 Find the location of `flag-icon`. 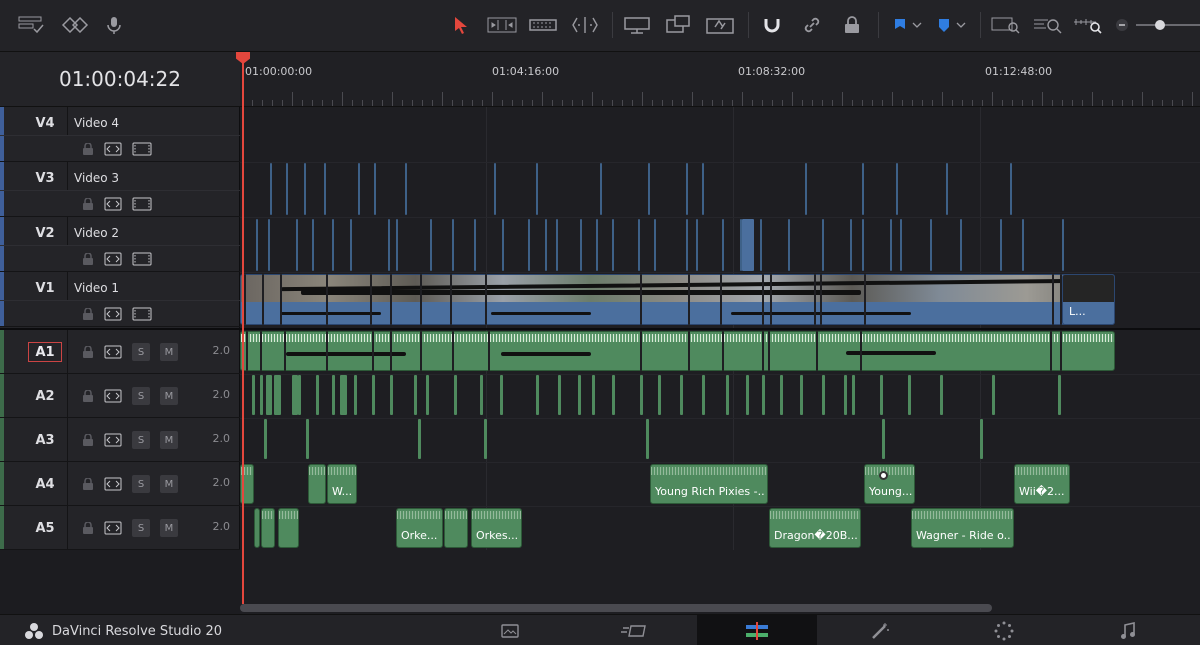

flag-icon is located at coordinates (908, 25).